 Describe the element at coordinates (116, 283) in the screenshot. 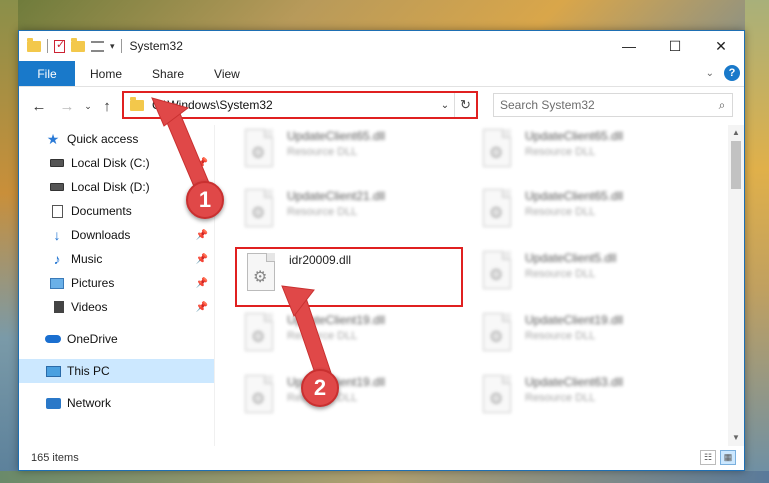

I see `sidebar-item-pictures: Pictures 📌` at that location.